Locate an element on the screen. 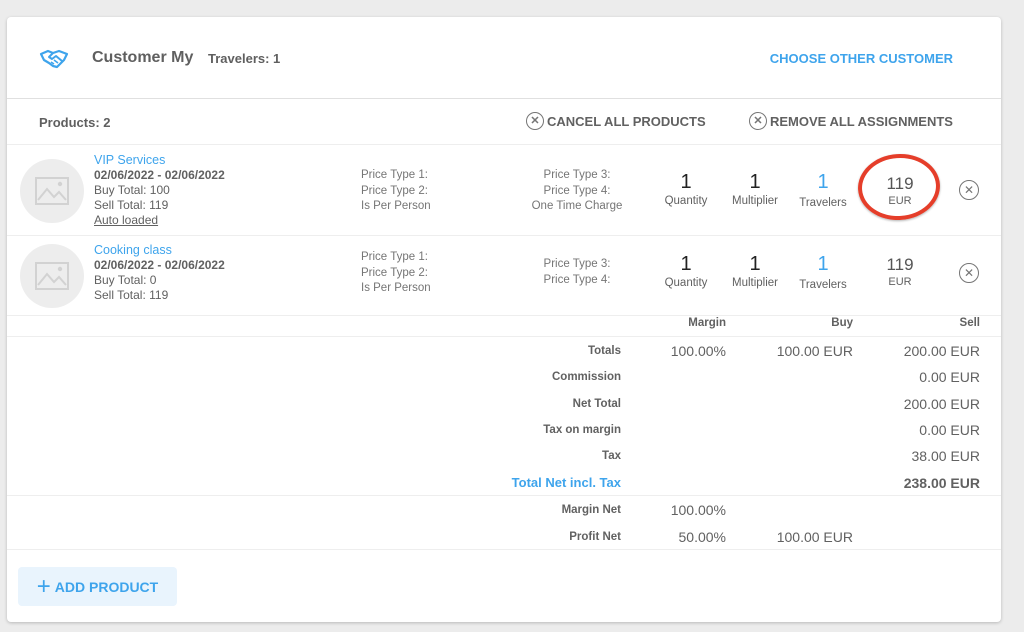 This screenshot has height=632, width=1024. product-price: 119 EUR is located at coordinates (900, 271).